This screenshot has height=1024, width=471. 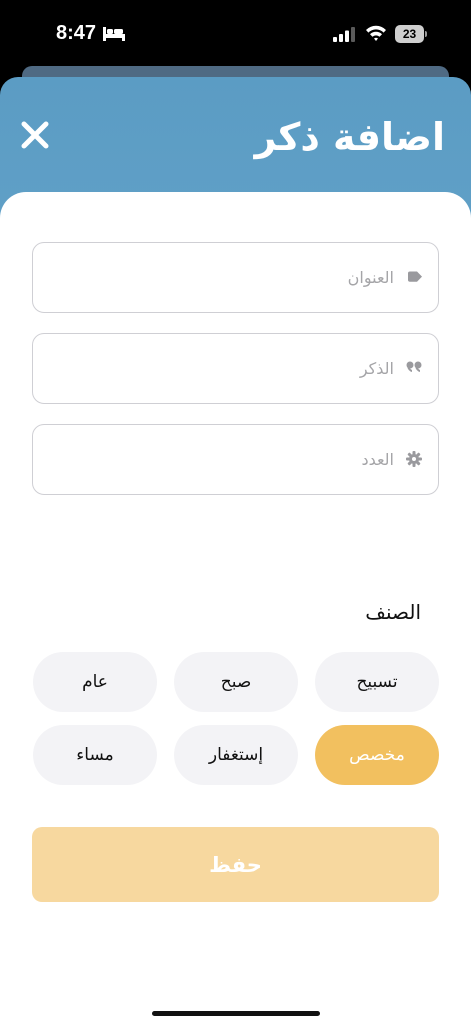 What do you see at coordinates (235, 864) in the screenshot?
I see `save-button: حفظ` at bounding box center [235, 864].